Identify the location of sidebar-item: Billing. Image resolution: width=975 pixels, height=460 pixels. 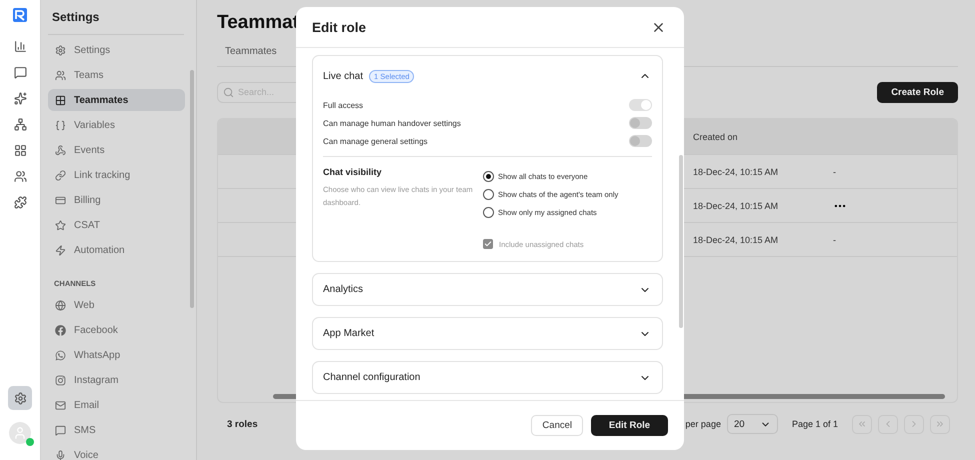
(116, 200).